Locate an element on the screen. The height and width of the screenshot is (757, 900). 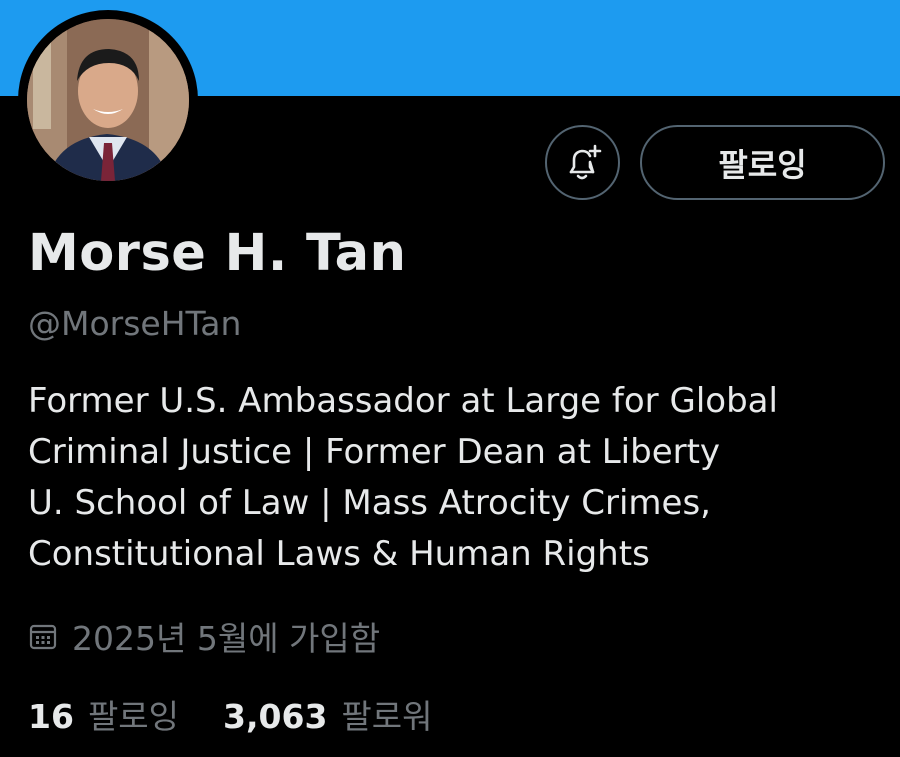
following-count: 16 is located at coordinates (51, 716).